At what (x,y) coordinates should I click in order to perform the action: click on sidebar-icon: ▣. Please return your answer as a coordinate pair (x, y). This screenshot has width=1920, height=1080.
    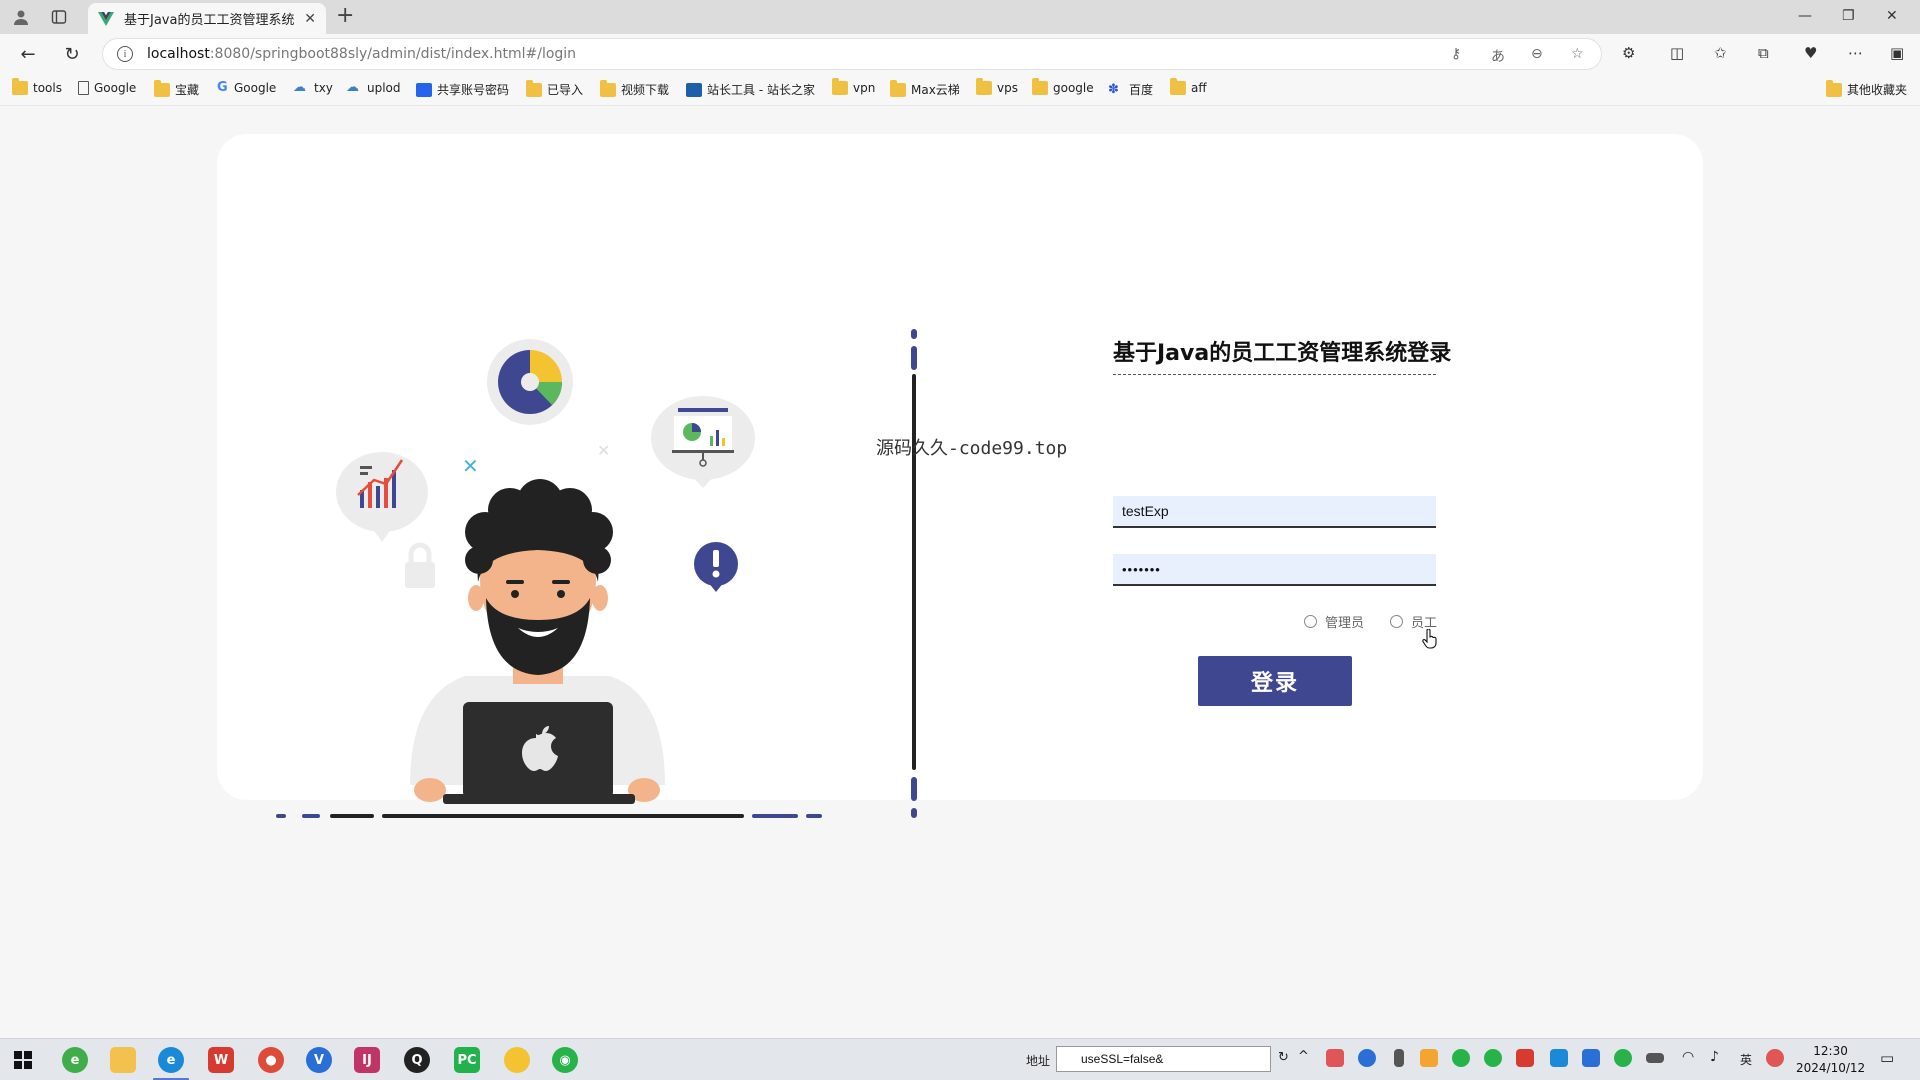
    Looking at the image, I should click on (1897, 53).